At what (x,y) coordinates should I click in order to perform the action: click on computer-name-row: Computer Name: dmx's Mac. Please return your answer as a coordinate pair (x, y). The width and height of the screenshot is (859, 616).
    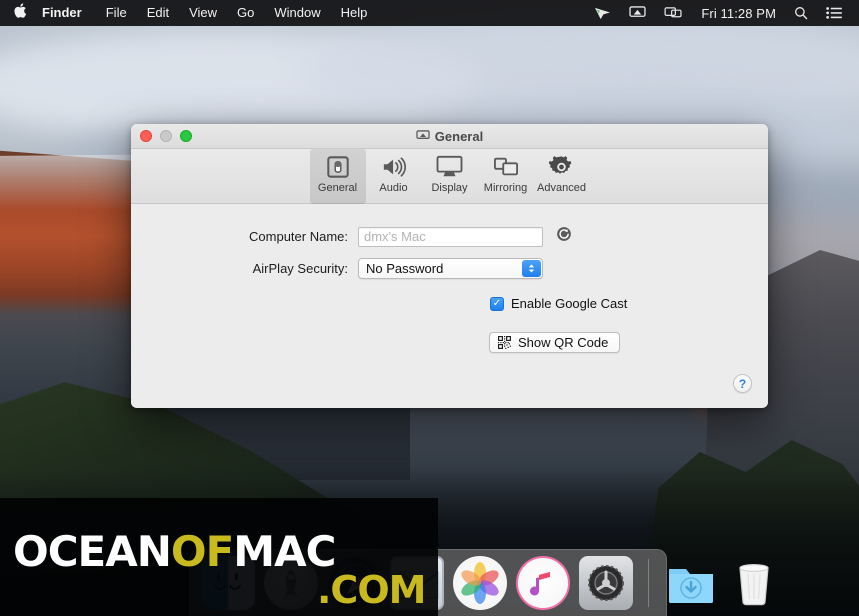
    Looking at the image, I should click on (449, 236).